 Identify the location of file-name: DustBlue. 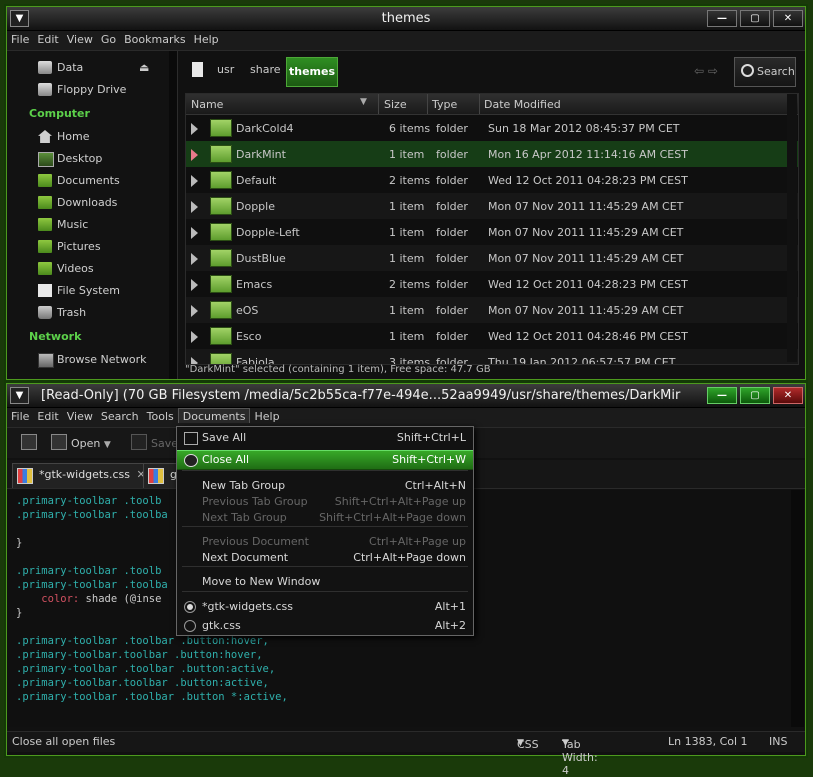
(261, 258).